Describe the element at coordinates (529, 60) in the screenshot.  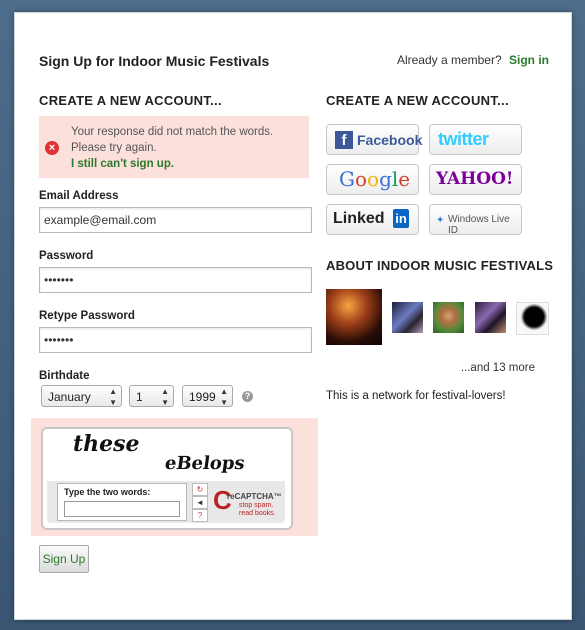
I see `sign-in-link: Sign in` at that location.